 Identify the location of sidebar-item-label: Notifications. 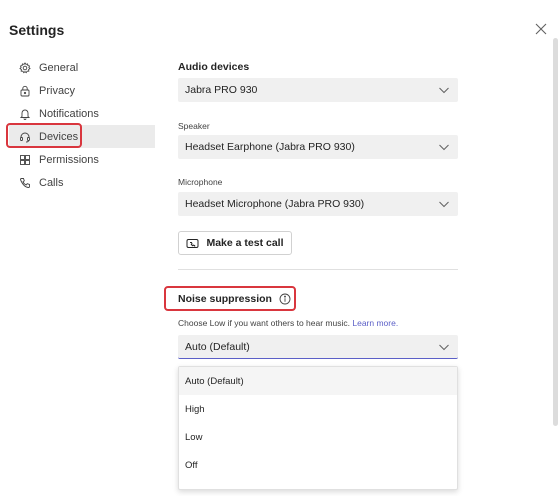
(69, 113).